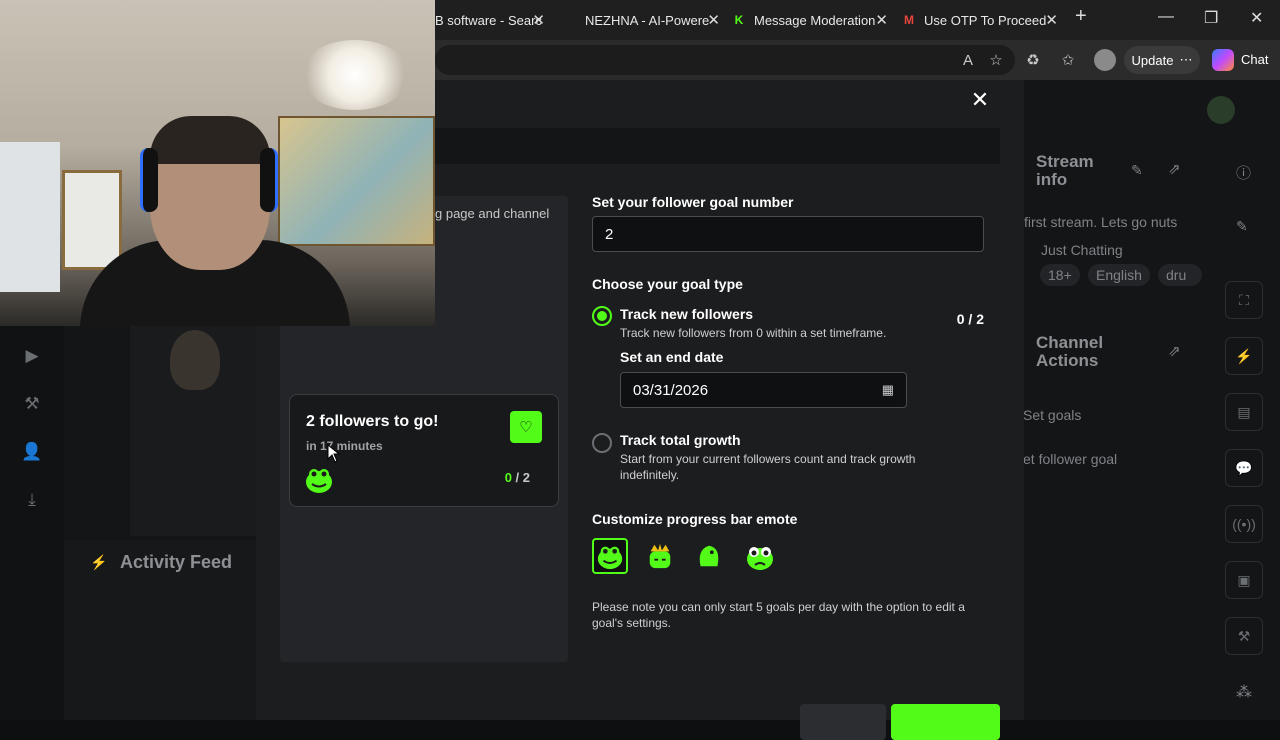 This screenshot has width=1280, height=740. Describe the element at coordinates (843, 722) in the screenshot. I see `cancel-button` at that location.